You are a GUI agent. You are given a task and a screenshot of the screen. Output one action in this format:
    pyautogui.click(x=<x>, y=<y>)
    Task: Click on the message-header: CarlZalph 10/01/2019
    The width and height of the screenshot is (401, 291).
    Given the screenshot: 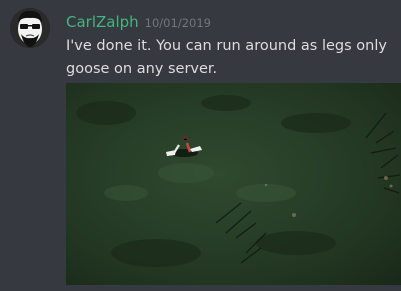 What is the action you would take?
    pyautogui.click(x=138, y=23)
    